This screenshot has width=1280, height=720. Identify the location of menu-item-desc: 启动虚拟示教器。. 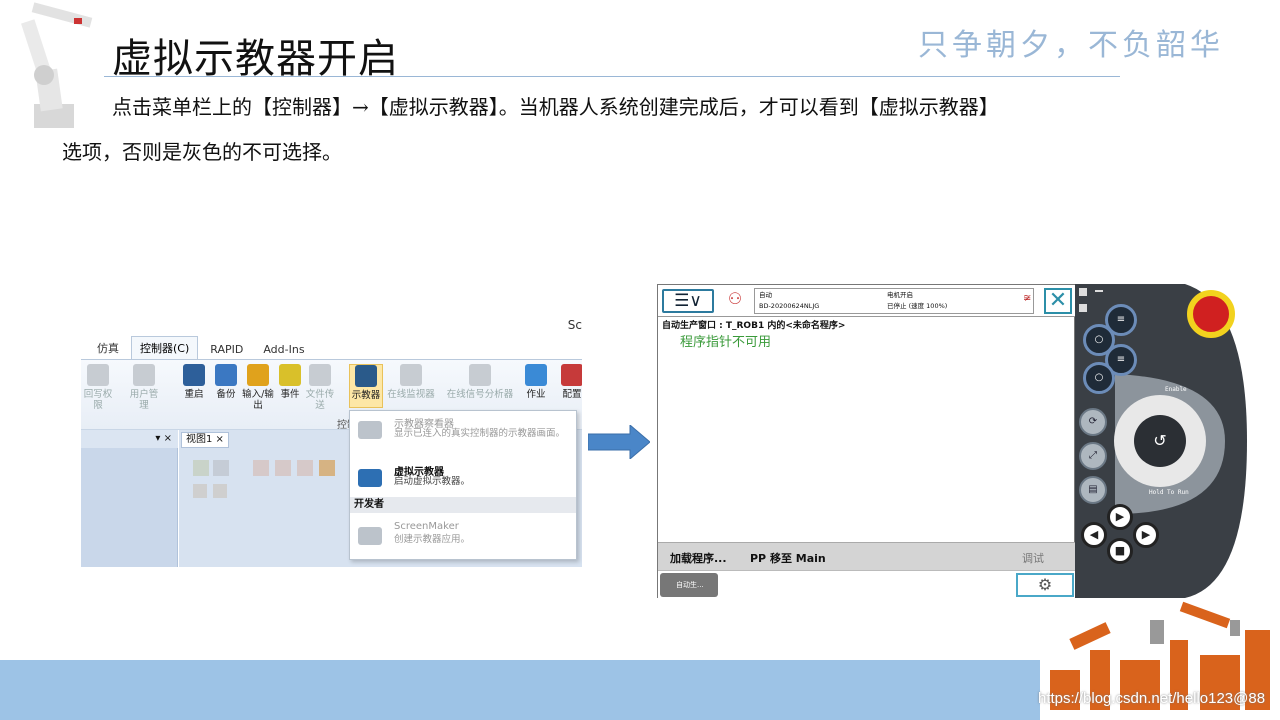
(432, 481).